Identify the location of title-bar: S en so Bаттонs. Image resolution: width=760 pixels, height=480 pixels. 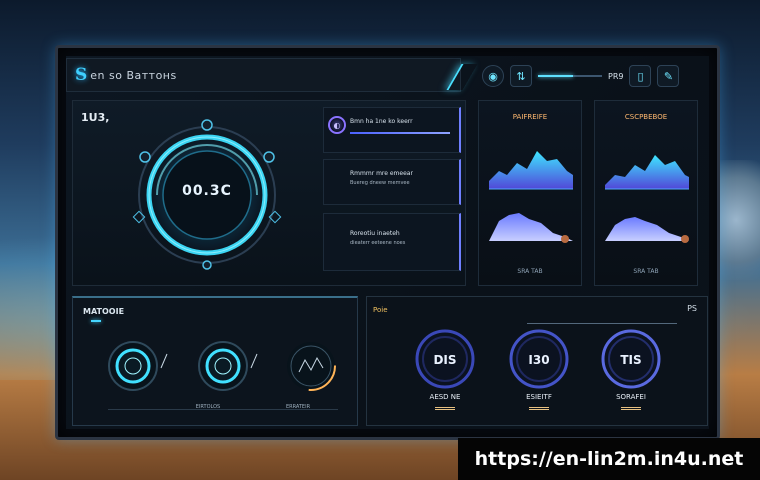
(263, 75).